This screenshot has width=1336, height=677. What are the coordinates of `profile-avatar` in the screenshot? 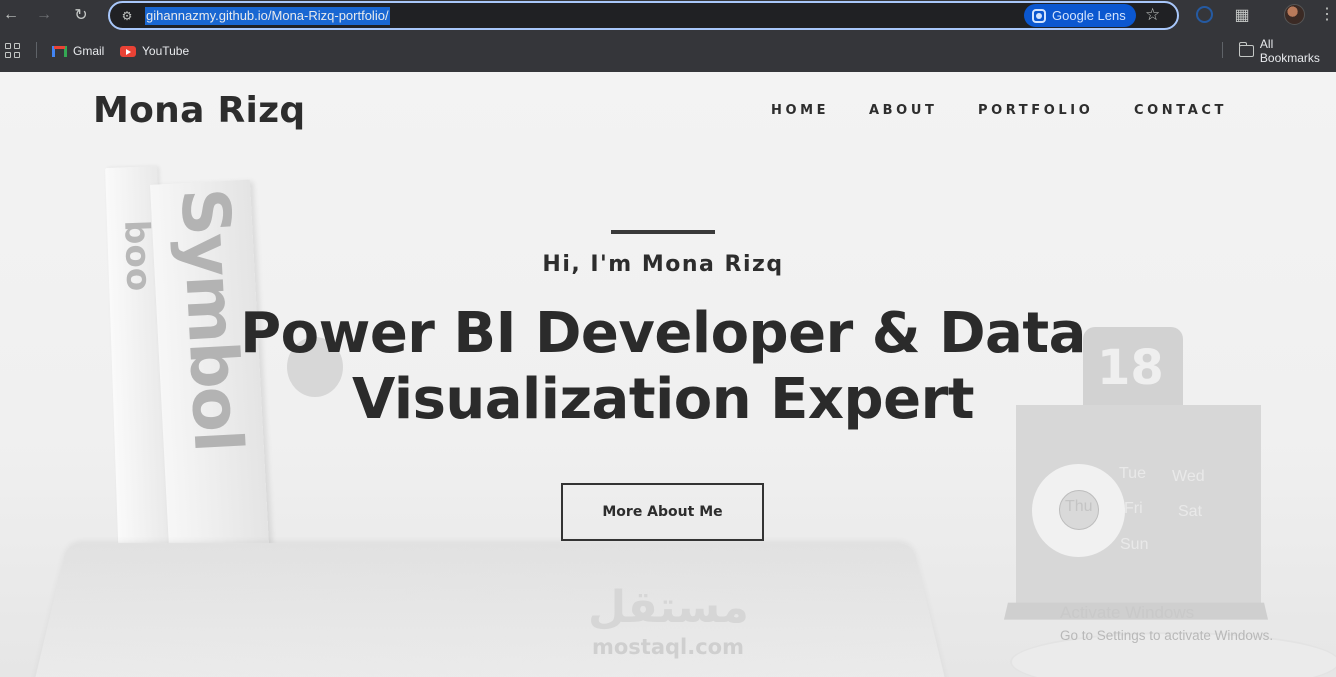 It's located at (1294, 14).